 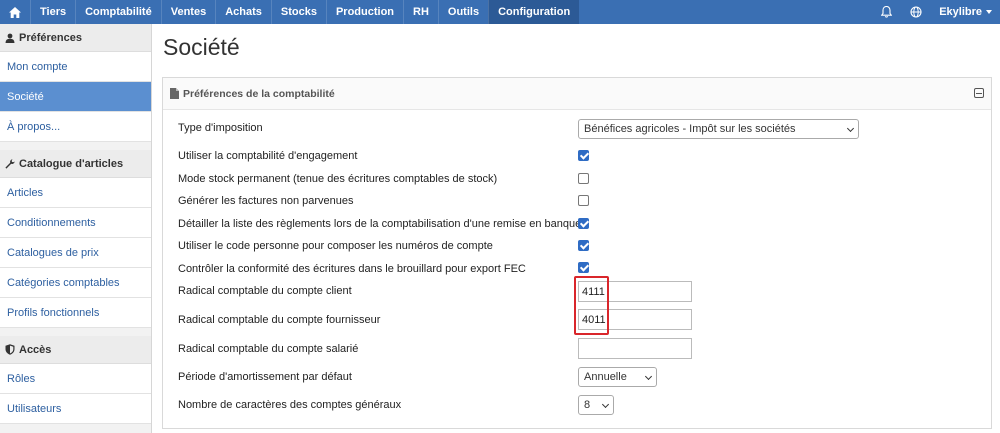 What do you see at coordinates (534, 12) in the screenshot?
I see `nav-configuration: Configuration` at bounding box center [534, 12].